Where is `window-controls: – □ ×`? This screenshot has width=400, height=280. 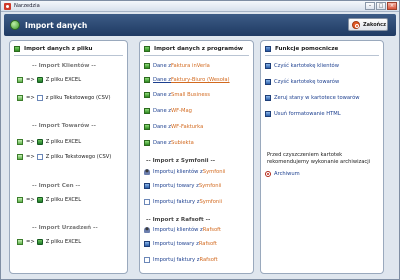 window-controls: – □ × is located at coordinates (381, 6).